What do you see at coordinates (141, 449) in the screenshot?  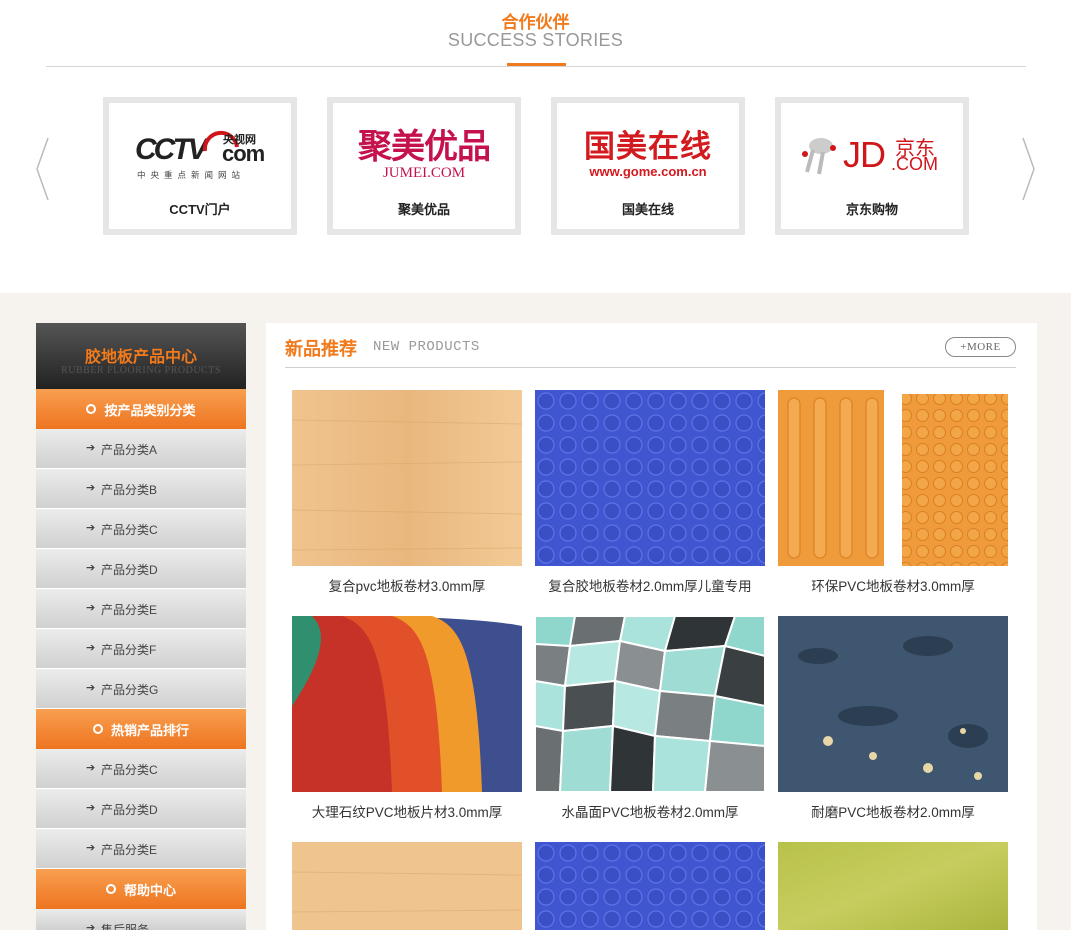 I see `sidebar-item: ➔ 产品分类A` at bounding box center [141, 449].